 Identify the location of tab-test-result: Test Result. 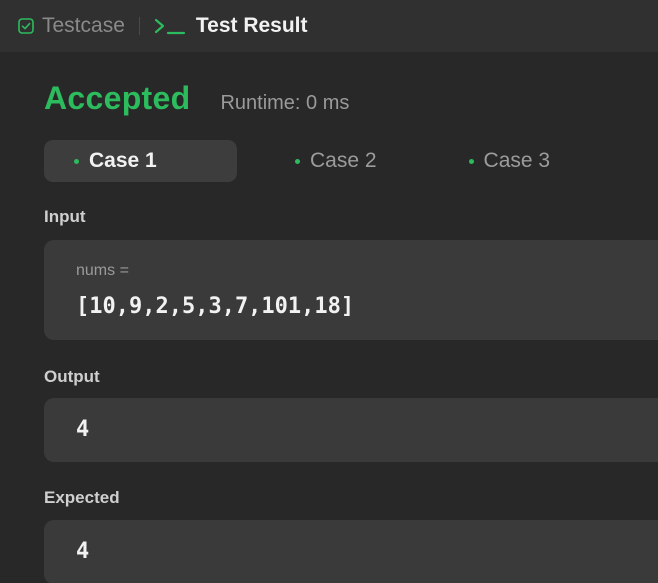
(231, 26).